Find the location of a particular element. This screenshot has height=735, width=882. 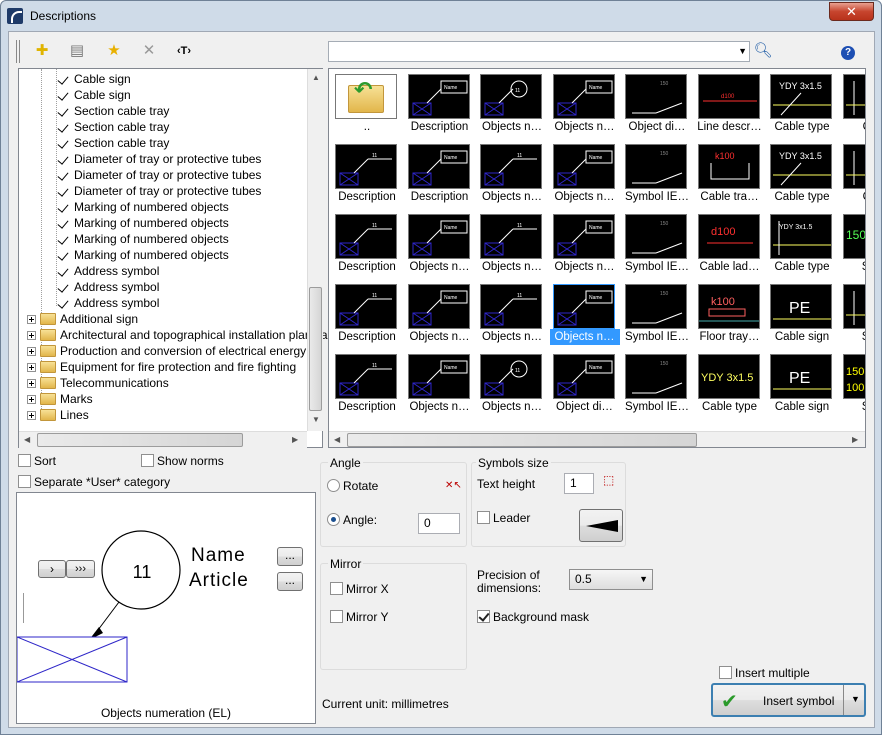

symbol-tile: 150 Secti is located at coordinates (852, 245).